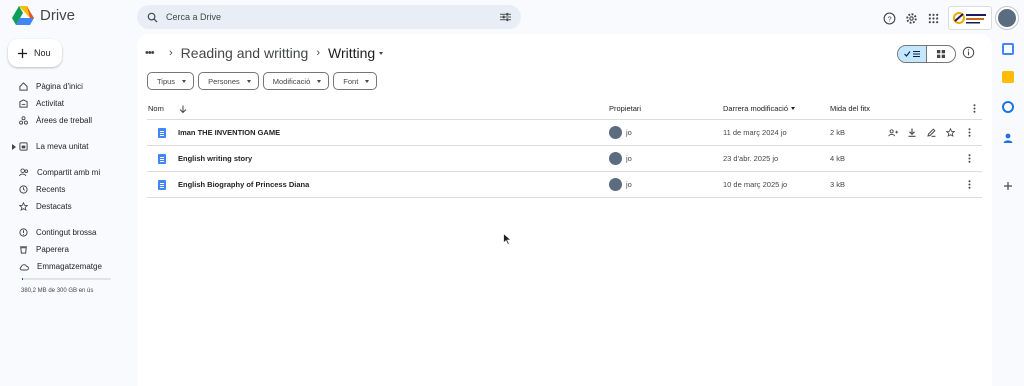  Describe the element at coordinates (24, 172) in the screenshot. I see `shared-icon` at that location.